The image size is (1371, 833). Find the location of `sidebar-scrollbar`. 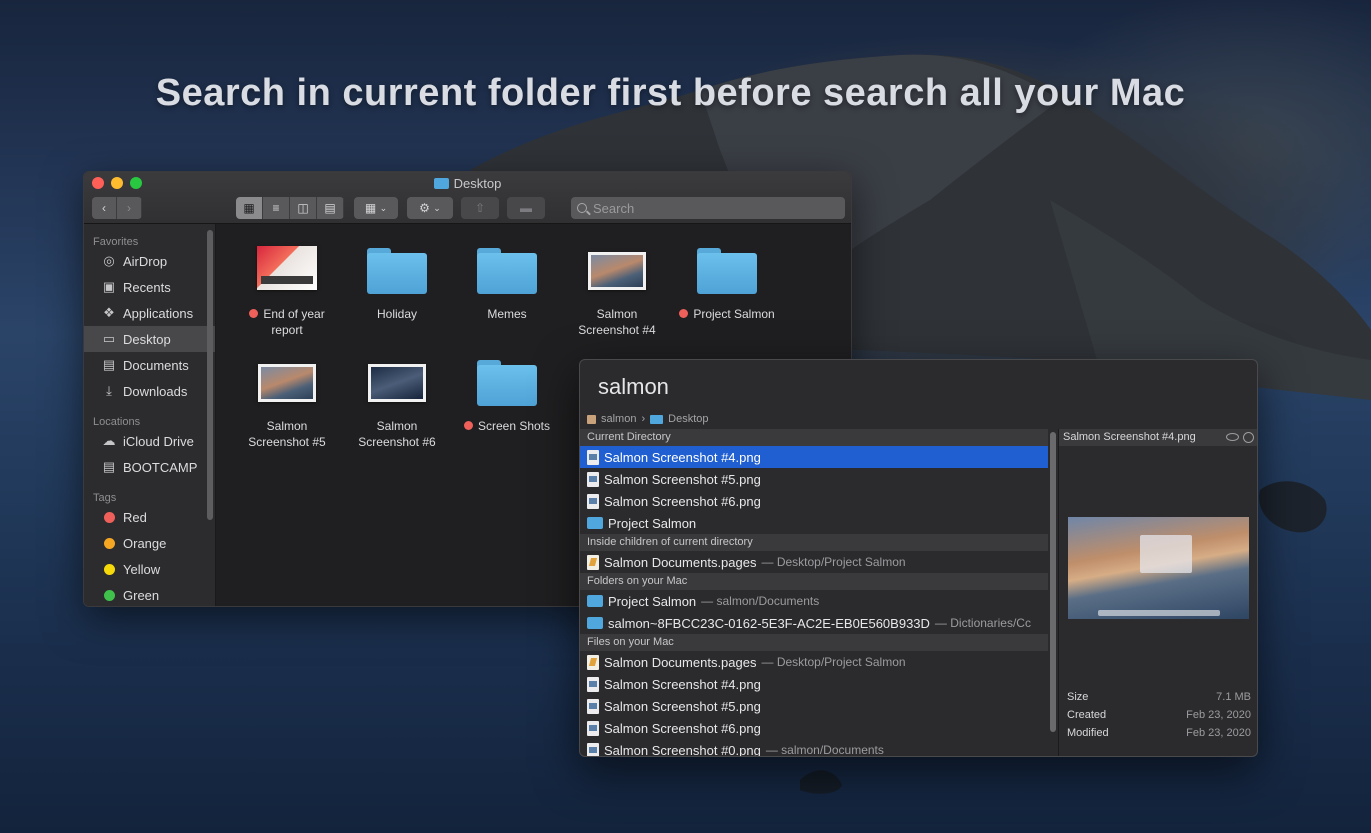

sidebar-scrollbar is located at coordinates (210, 375).